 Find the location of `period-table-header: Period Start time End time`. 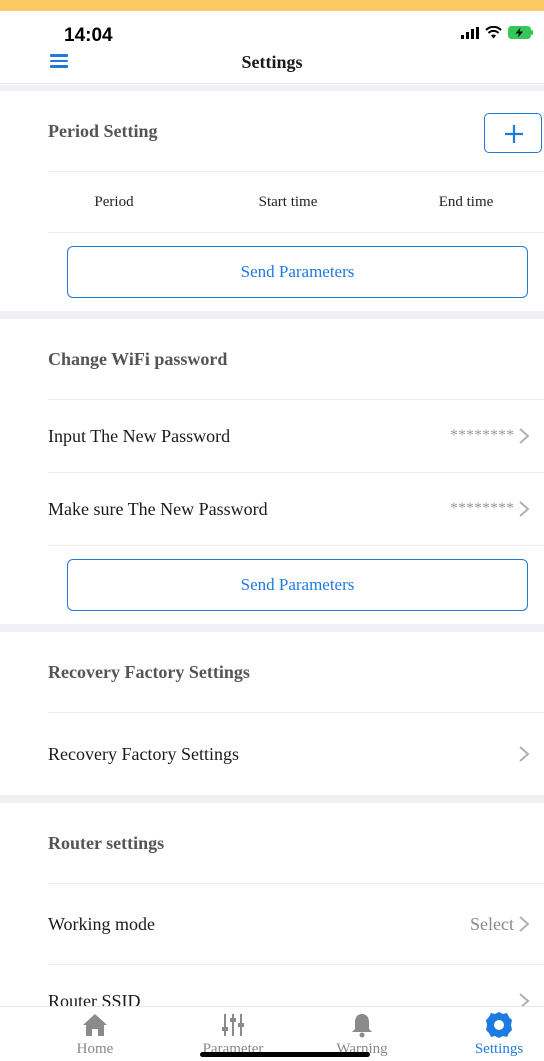

period-table-header: Period Start time End time is located at coordinates (272, 202).